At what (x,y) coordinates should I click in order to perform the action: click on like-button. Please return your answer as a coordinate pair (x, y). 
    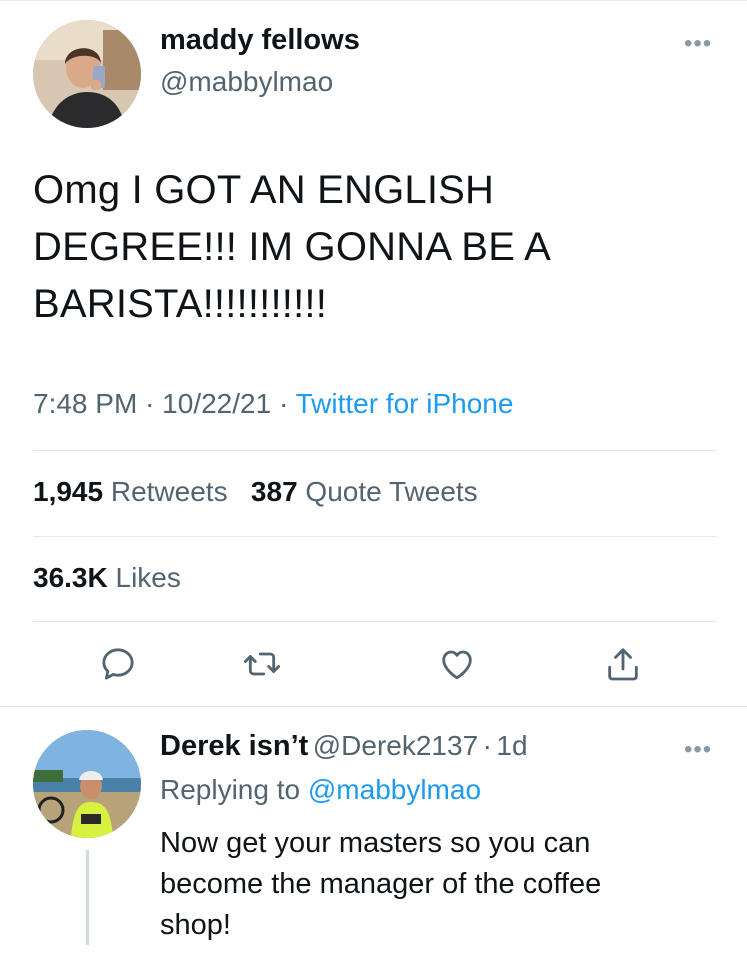
    Looking at the image, I should click on (457, 664).